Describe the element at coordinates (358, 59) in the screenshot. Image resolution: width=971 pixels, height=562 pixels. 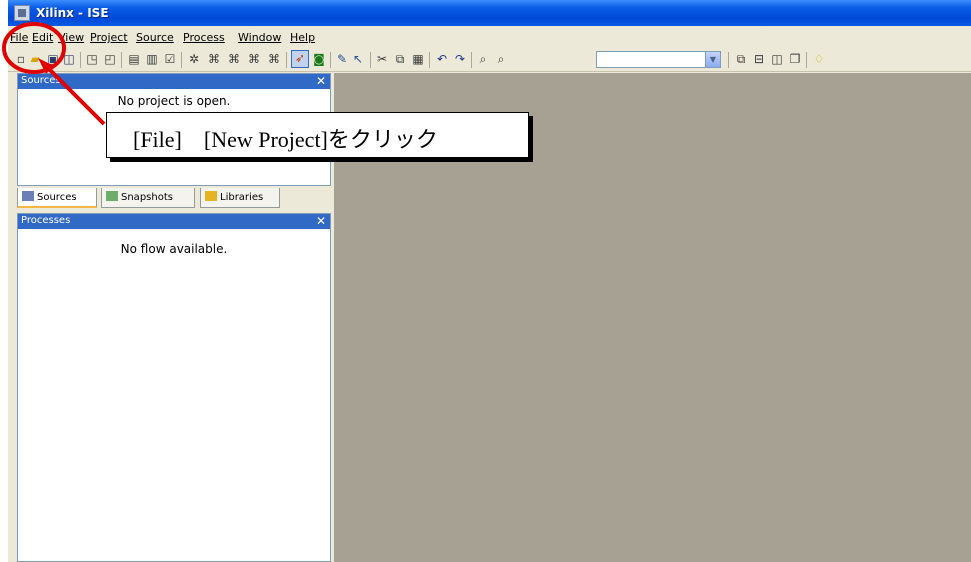
I see `help-cursor-icon: ↖` at that location.